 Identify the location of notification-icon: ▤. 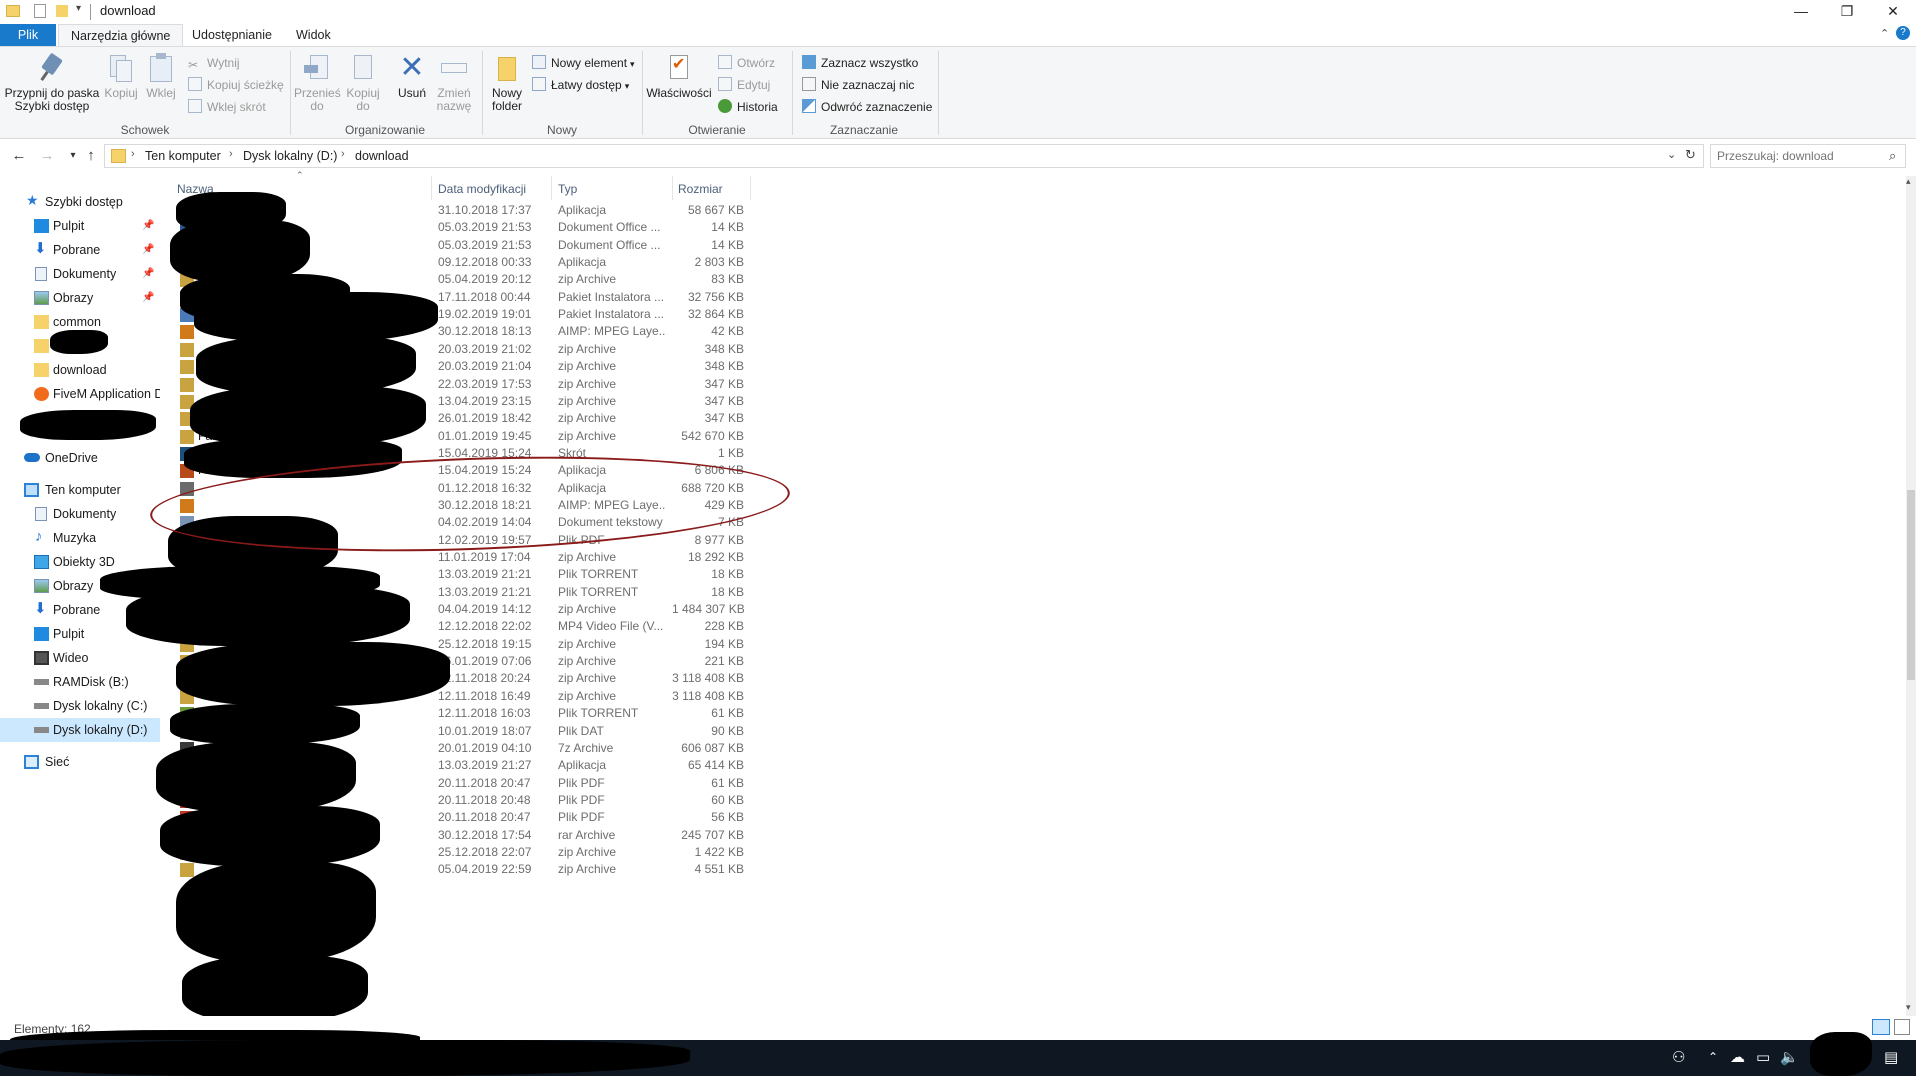
(1891, 1057).